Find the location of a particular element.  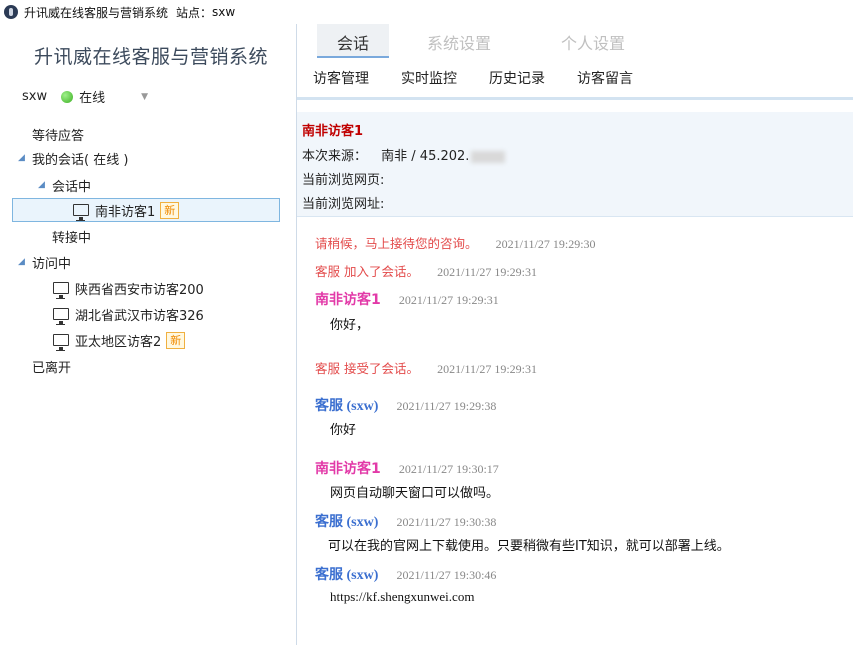

tree-transferring: 转接中 is located at coordinates (71, 236).